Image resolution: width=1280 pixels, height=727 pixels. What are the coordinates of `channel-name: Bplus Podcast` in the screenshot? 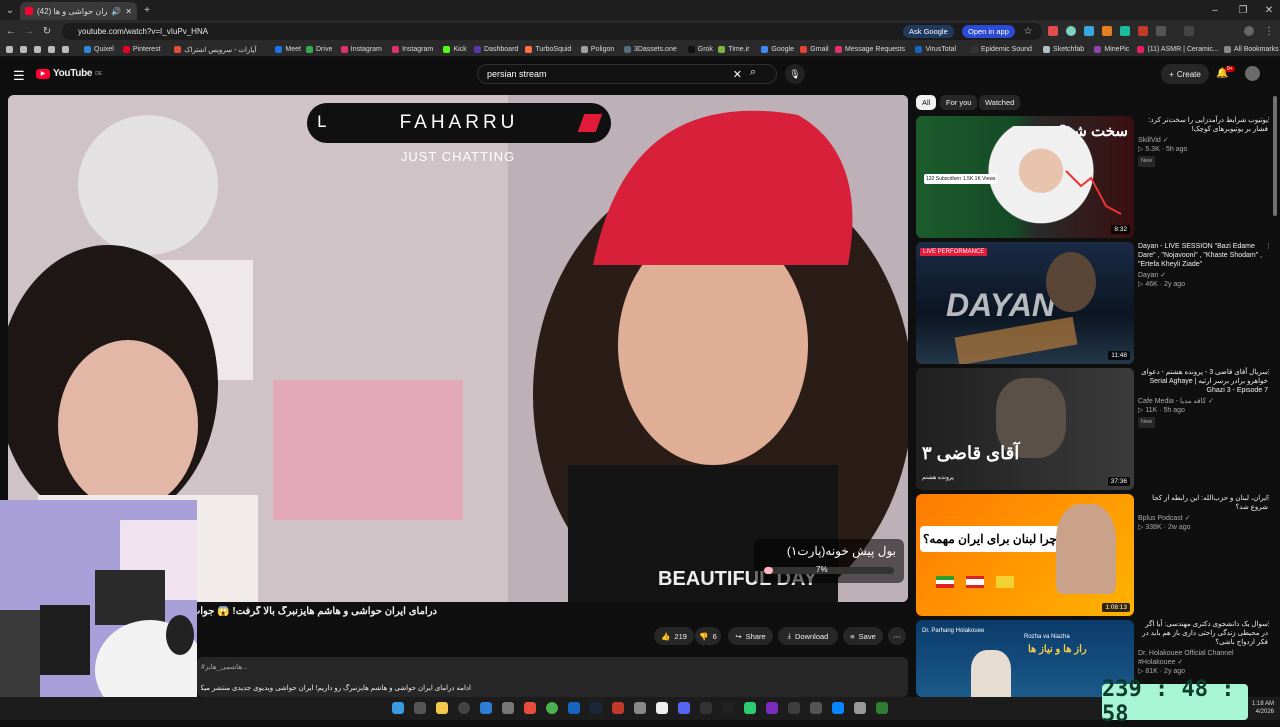 It's located at (1160, 518).